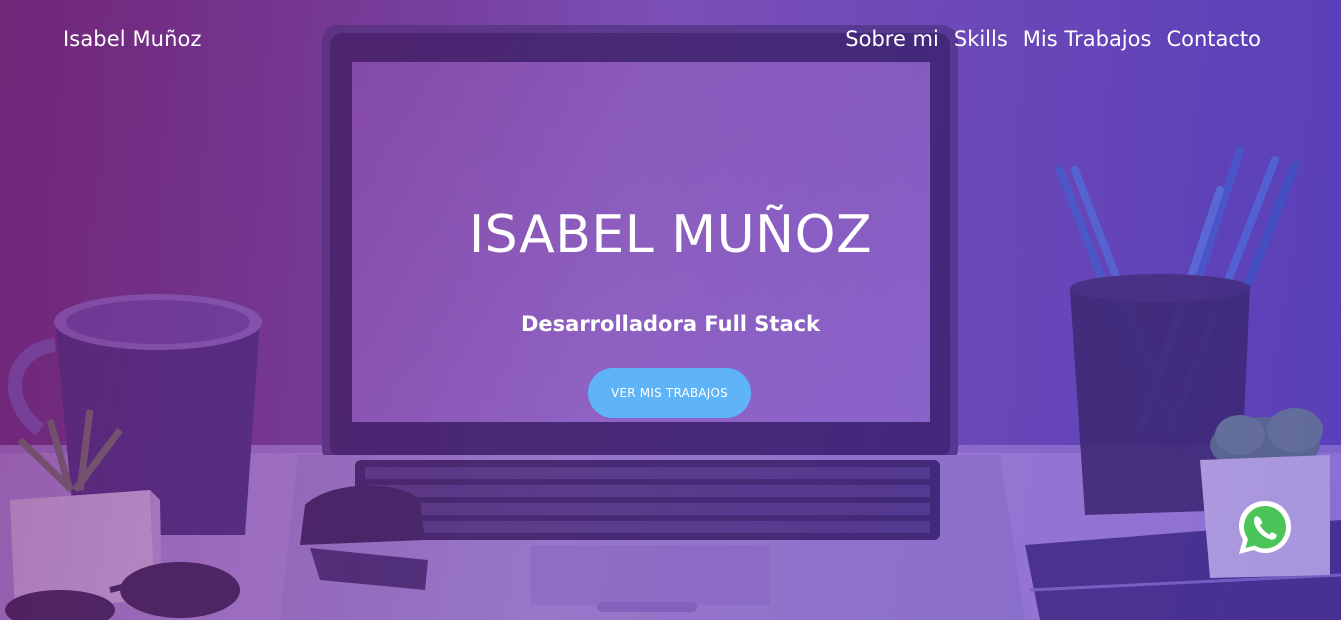 The width and height of the screenshot is (1341, 620). What do you see at coordinates (364, 537) in the screenshot?
I see `stapler-image` at bounding box center [364, 537].